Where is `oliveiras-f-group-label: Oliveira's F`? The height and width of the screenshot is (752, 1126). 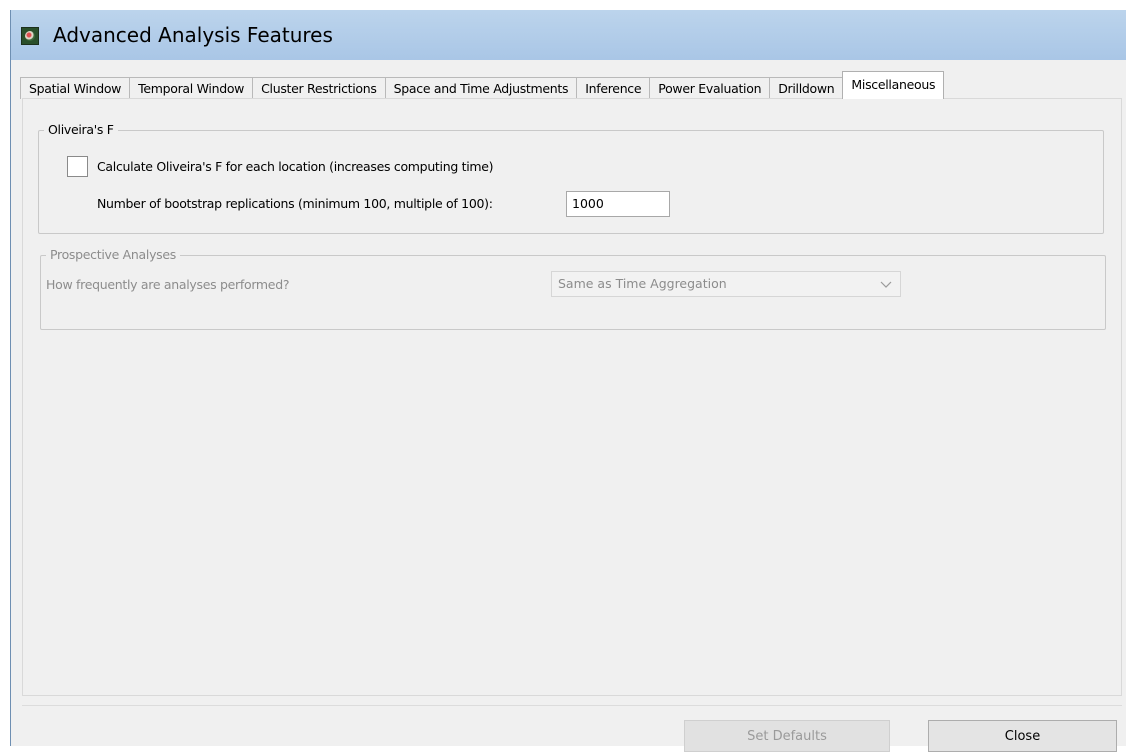
oliveiras-f-group-label: Oliveira's F is located at coordinates (81, 129).